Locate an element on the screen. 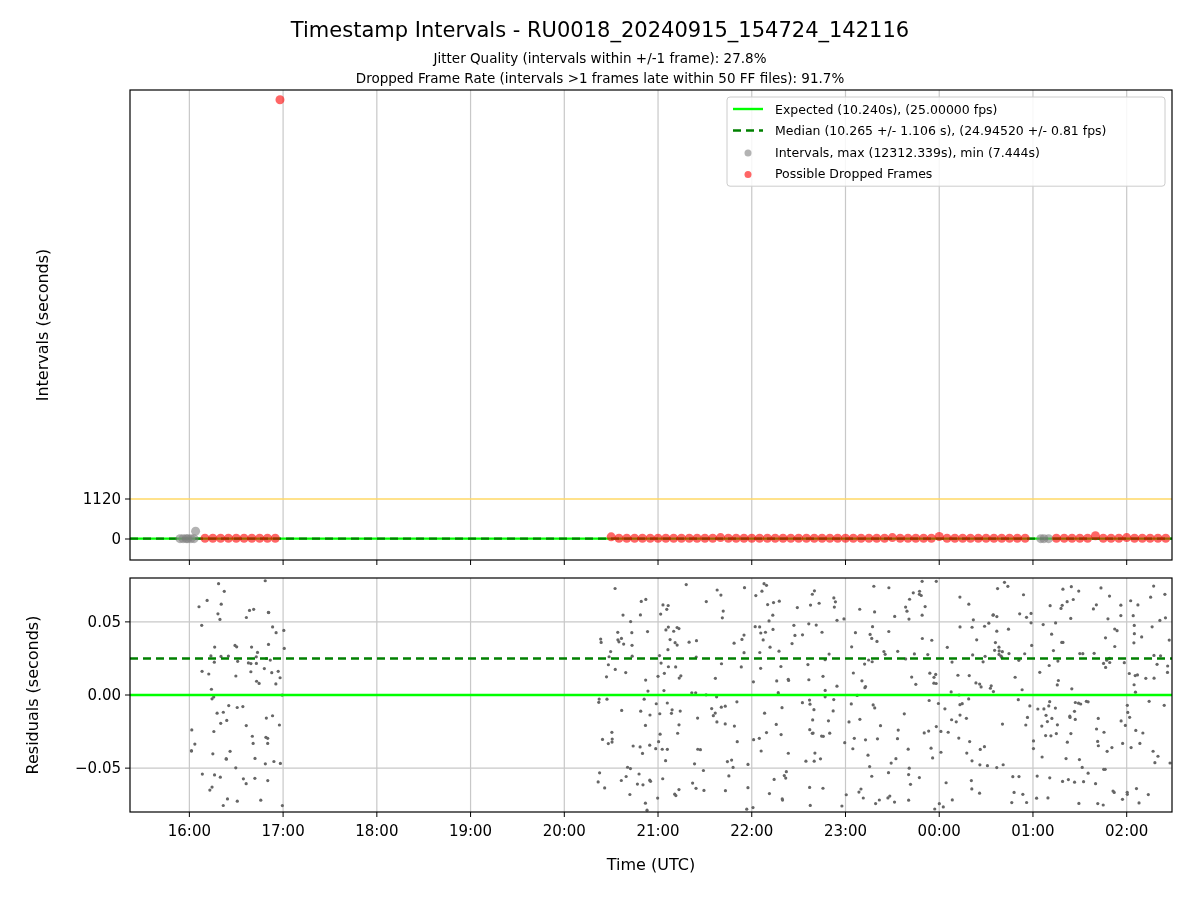 This screenshot has height=900, width=1200. legend-label: Possible Dropped Frames is located at coordinates (854, 173).